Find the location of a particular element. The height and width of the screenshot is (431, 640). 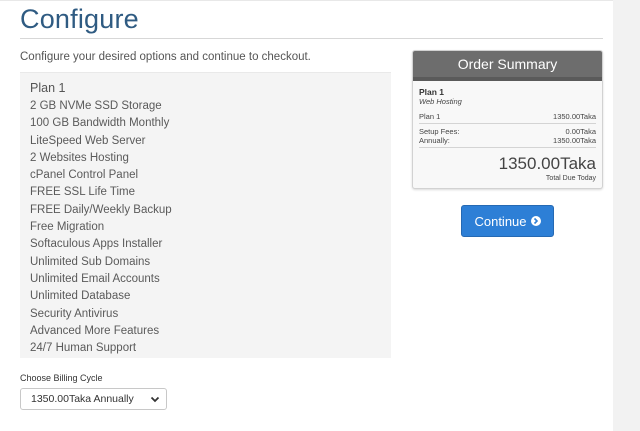

order-summary-heading: Order Summary is located at coordinates (507, 64).